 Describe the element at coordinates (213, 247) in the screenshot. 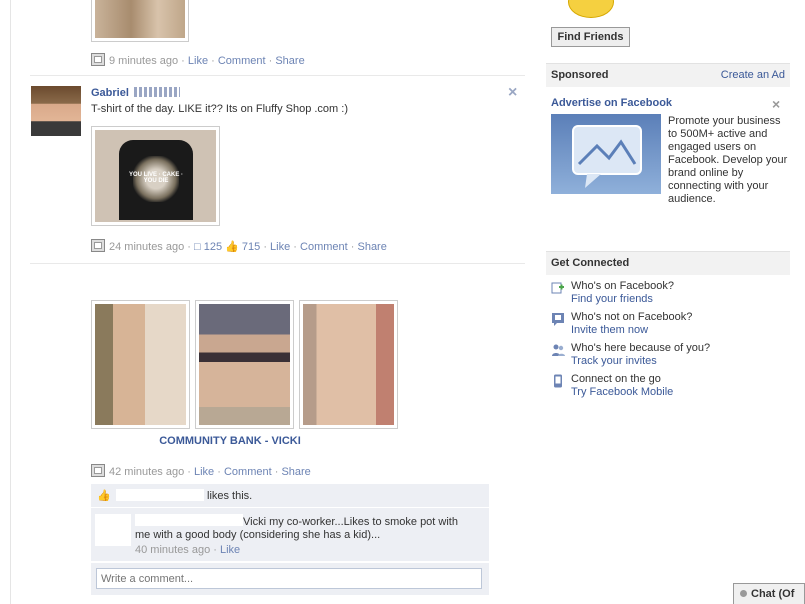

I see `post2-comment-count: 125` at that location.